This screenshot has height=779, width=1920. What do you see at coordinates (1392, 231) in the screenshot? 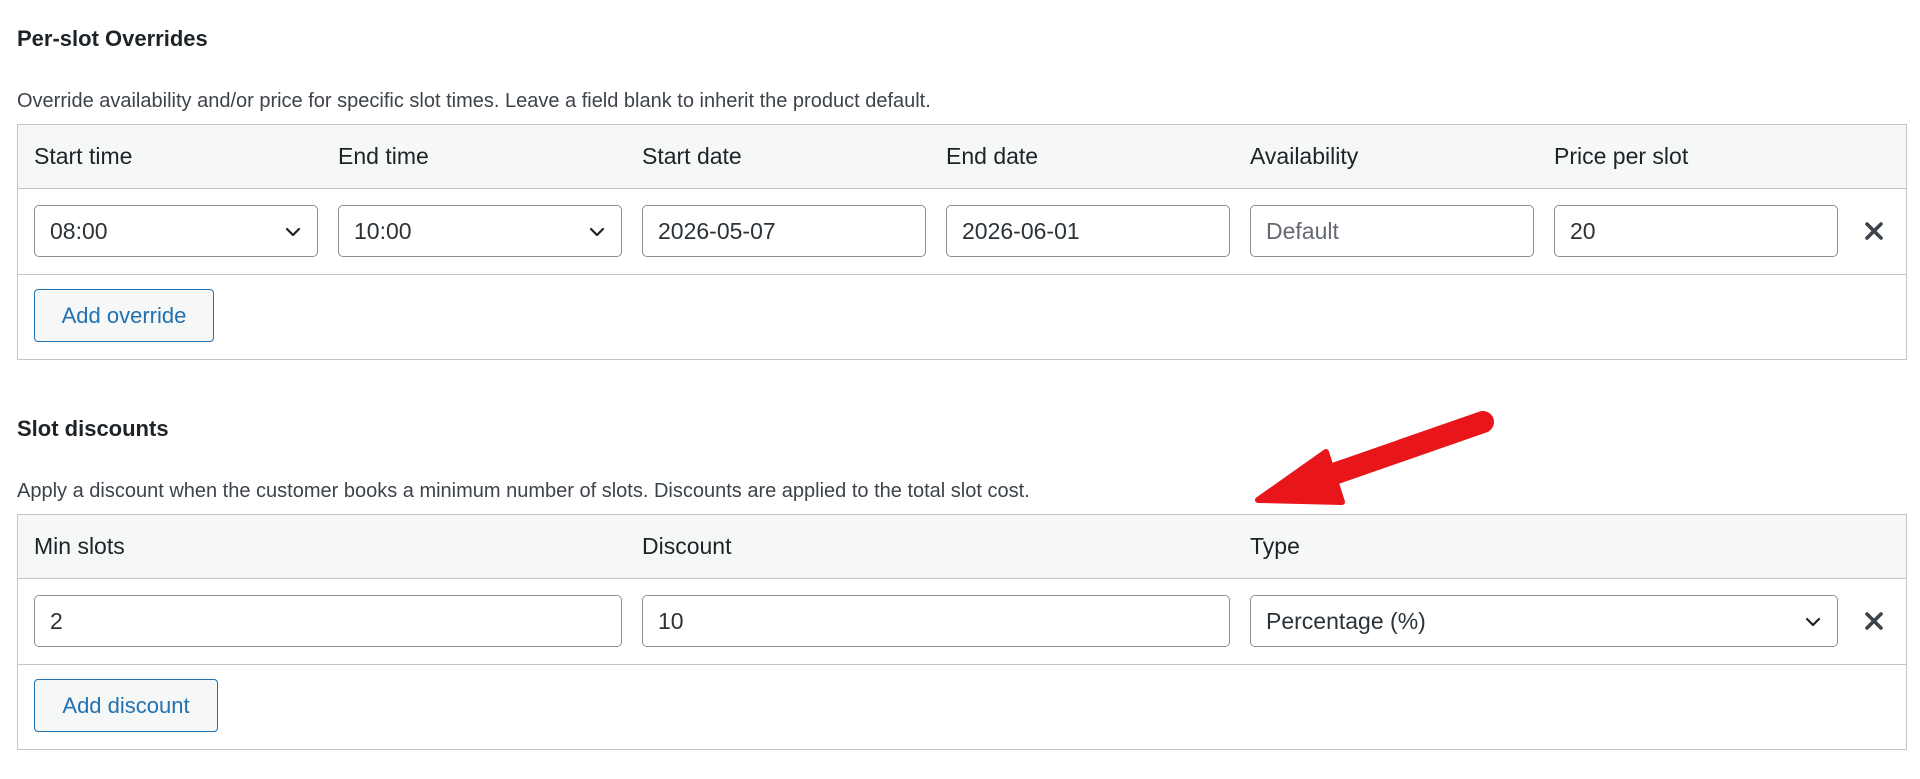
I see `availability-input` at bounding box center [1392, 231].